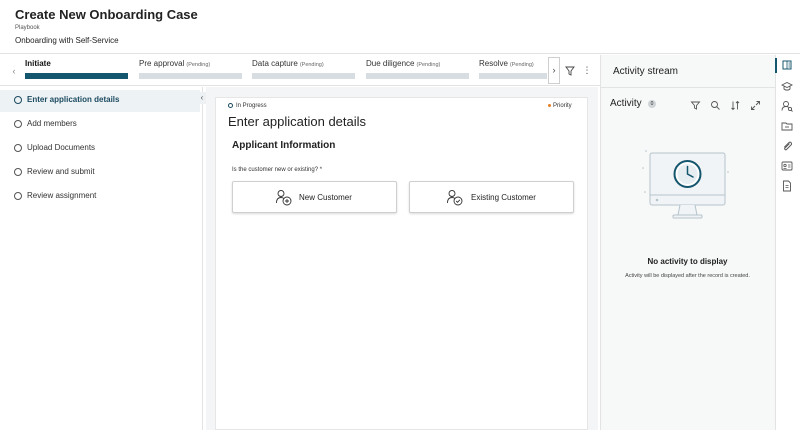  I want to click on step-review-assignment: Review assignment, so click(100, 197).